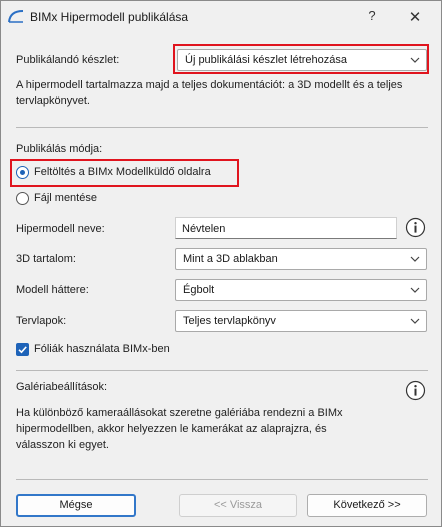  Describe the element at coordinates (229, 321) in the screenshot. I see `layouts-value: Teljes tervlapkönyv` at that location.